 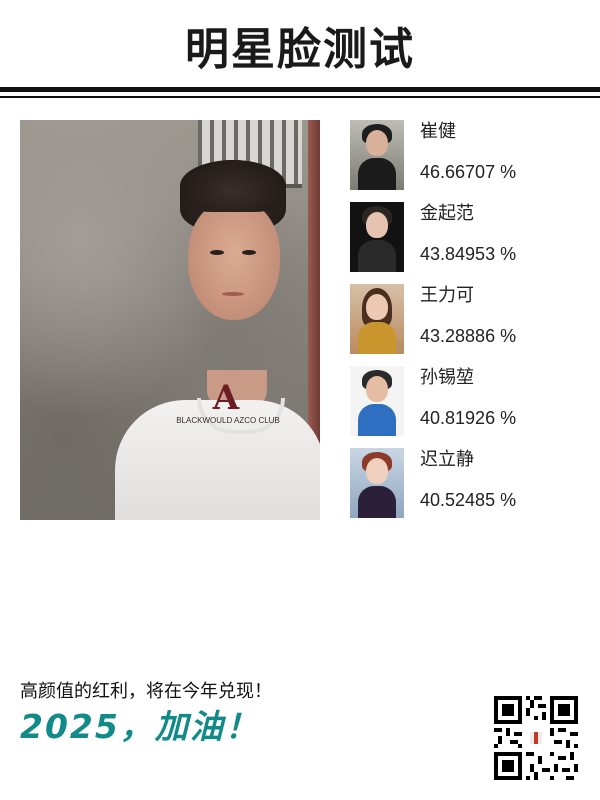 What do you see at coordinates (465, 319) in the screenshot?
I see `match-item: 王力可 43.28886 %` at bounding box center [465, 319].